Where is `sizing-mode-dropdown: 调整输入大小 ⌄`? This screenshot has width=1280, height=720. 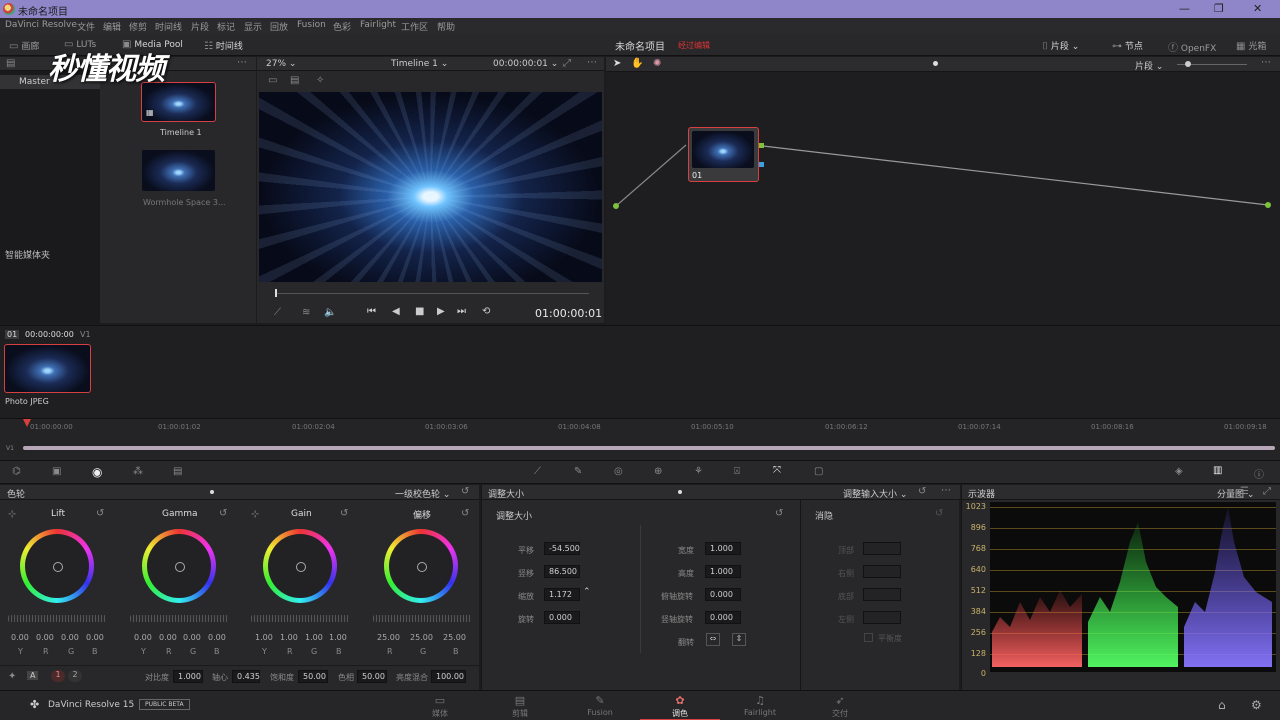
sizing-mode-dropdown: 调整输入大小 ⌄ is located at coordinates (875, 493).